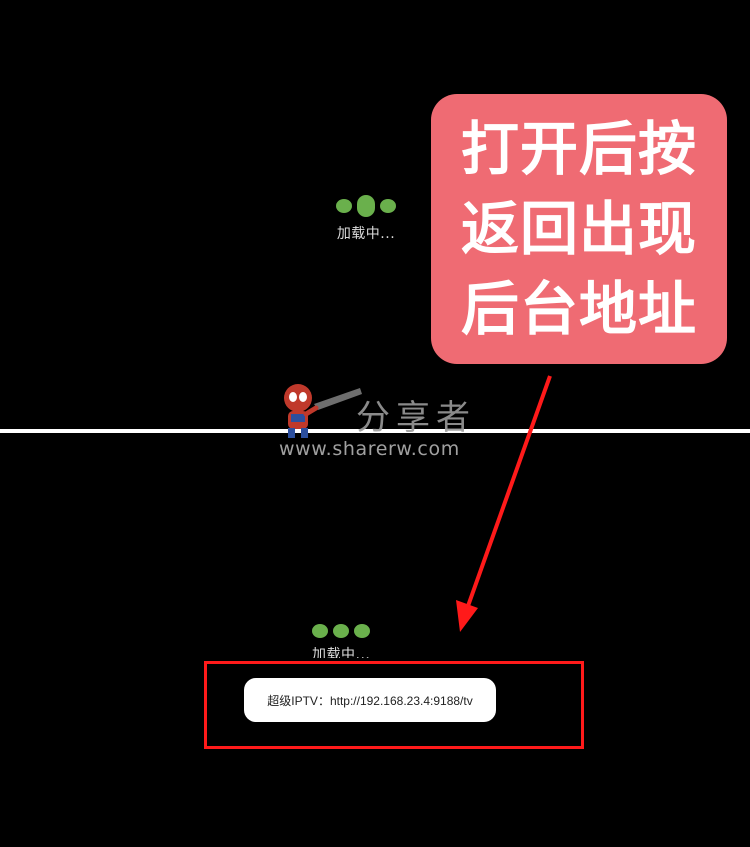  What do you see at coordinates (416, 418) in the screenshot?
I see `watermark-site-name: 分享者` at bounding box center [416, 418].